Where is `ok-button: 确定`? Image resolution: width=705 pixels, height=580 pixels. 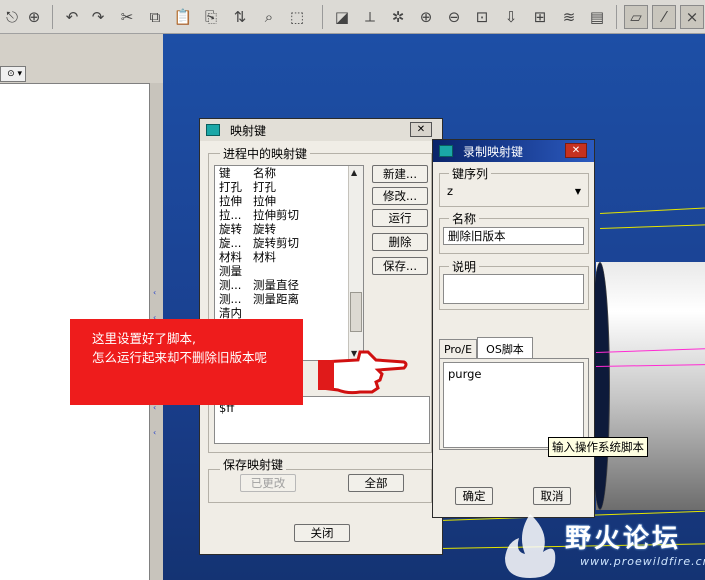 ok-button: 确定 is located at coordinates (474, 496).